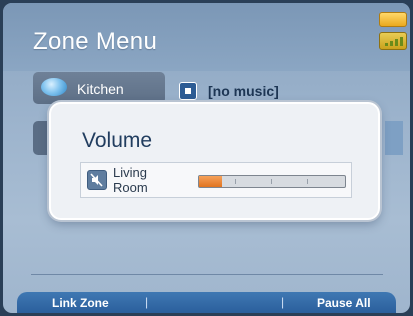  I want to click on page-title: Zone Menu, so click(95, 41).